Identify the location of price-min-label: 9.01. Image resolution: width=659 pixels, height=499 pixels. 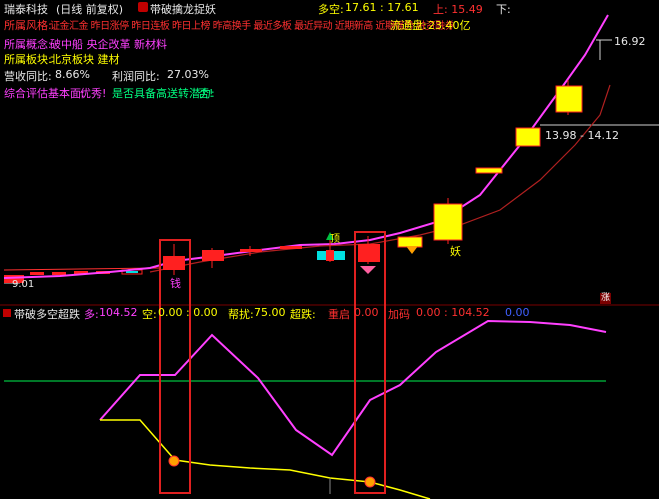
(23, 284).